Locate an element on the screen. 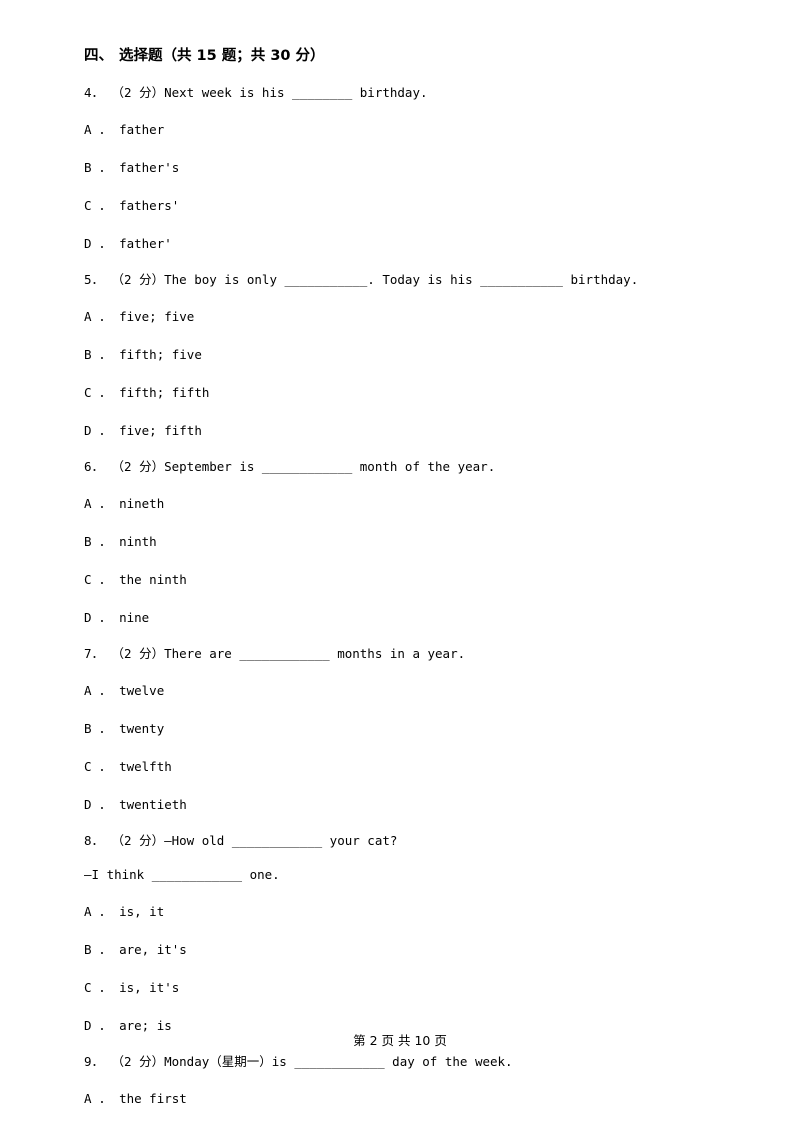 The height and width of the screenshot is (1132, 800). question-option: C ． twelfth is located at coordinates (404, 765).